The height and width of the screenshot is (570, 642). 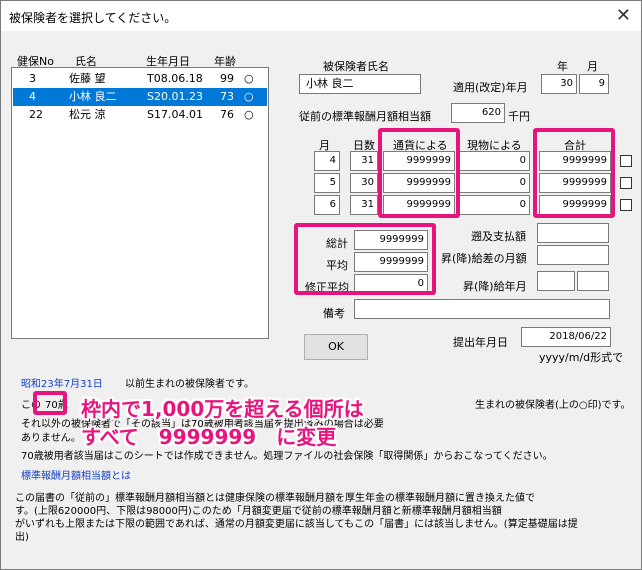 I want to click on month-label: 月, so click(x=592, y=66).